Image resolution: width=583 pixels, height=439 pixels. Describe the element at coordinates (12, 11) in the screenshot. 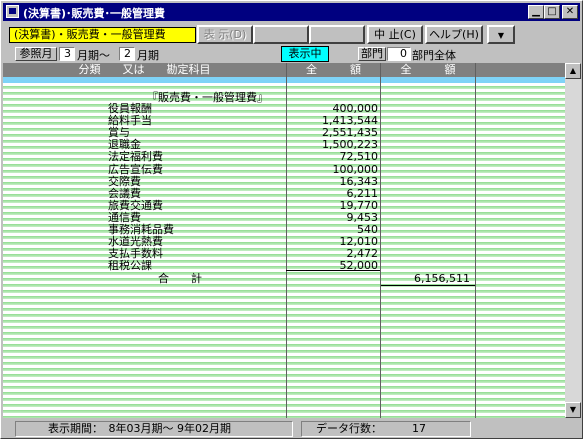

I see `app-icon` at that location.